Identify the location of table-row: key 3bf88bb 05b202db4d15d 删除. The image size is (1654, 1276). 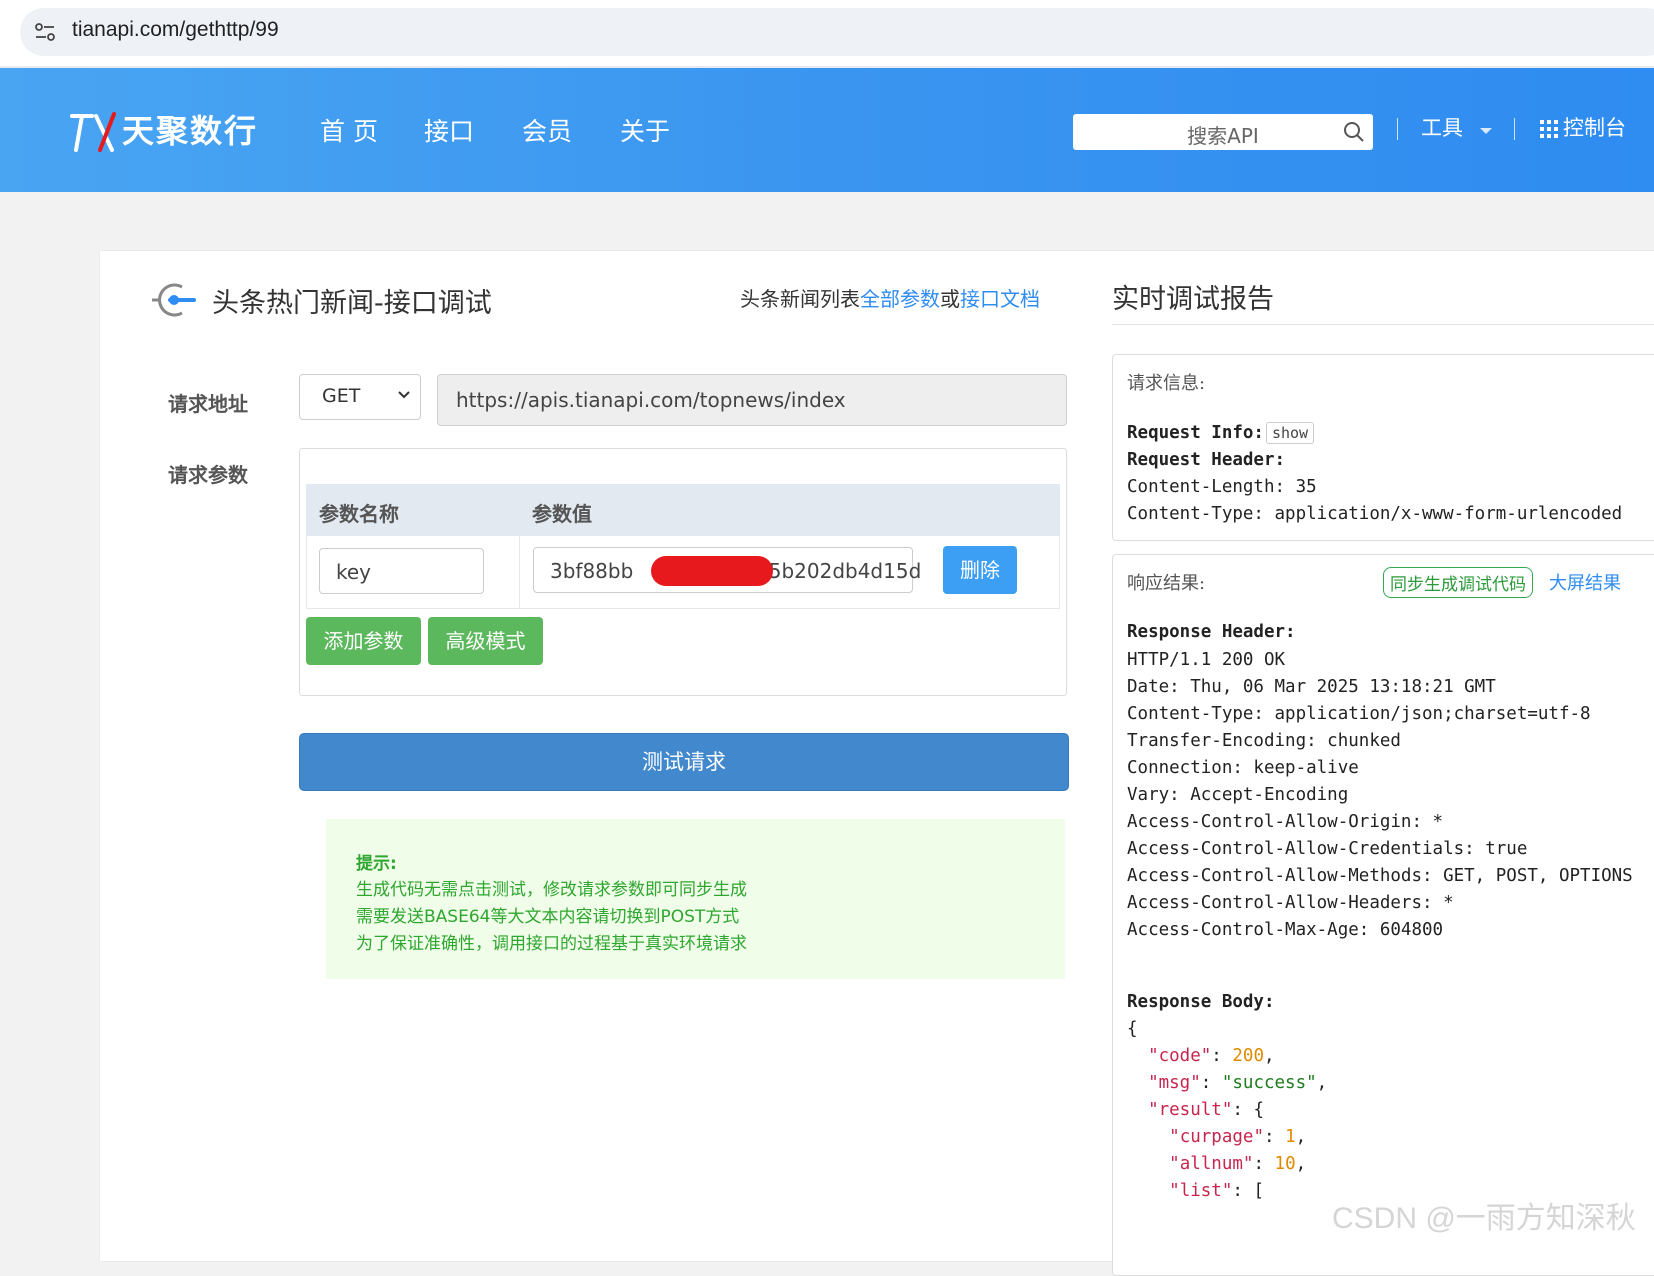
(683, 572).